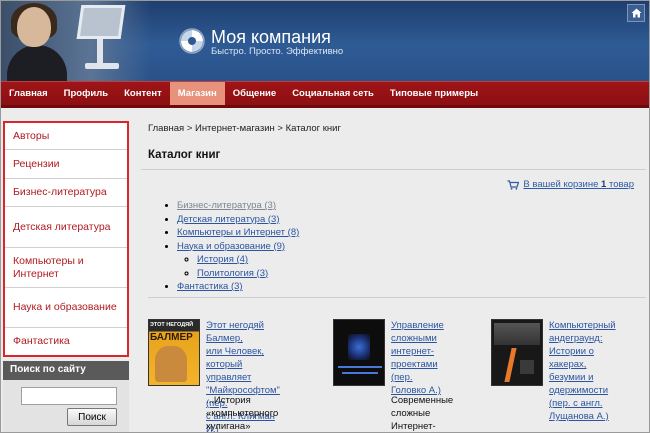 This screenshot has width=650, height=433. What do you see at coordinates (174, 352) in the screenshot?
I see `book-cover: ЭТОТ НЕГОДЯЙ БАЛМЕР` at bounding box center [174, 352].